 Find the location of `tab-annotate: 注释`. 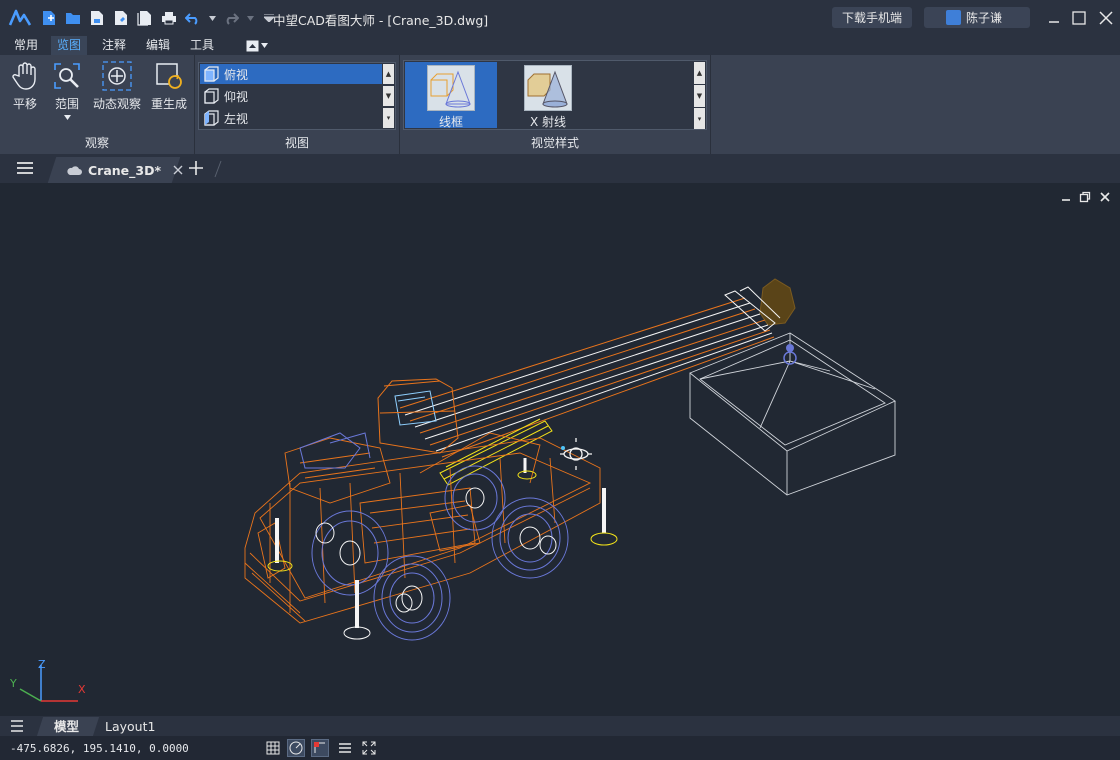

tab-annotate: 注释 is located at coordinates (114, 45).